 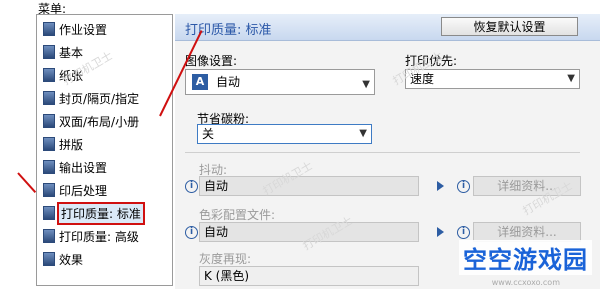 I want to click on gray-reproduction-label: 灰度再现:, so click(x=225, y=259).